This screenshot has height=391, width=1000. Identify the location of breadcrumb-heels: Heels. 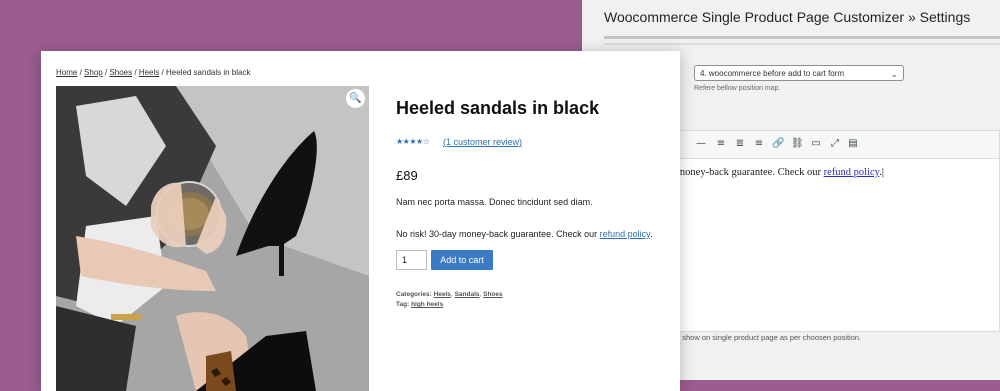
(149, 72).